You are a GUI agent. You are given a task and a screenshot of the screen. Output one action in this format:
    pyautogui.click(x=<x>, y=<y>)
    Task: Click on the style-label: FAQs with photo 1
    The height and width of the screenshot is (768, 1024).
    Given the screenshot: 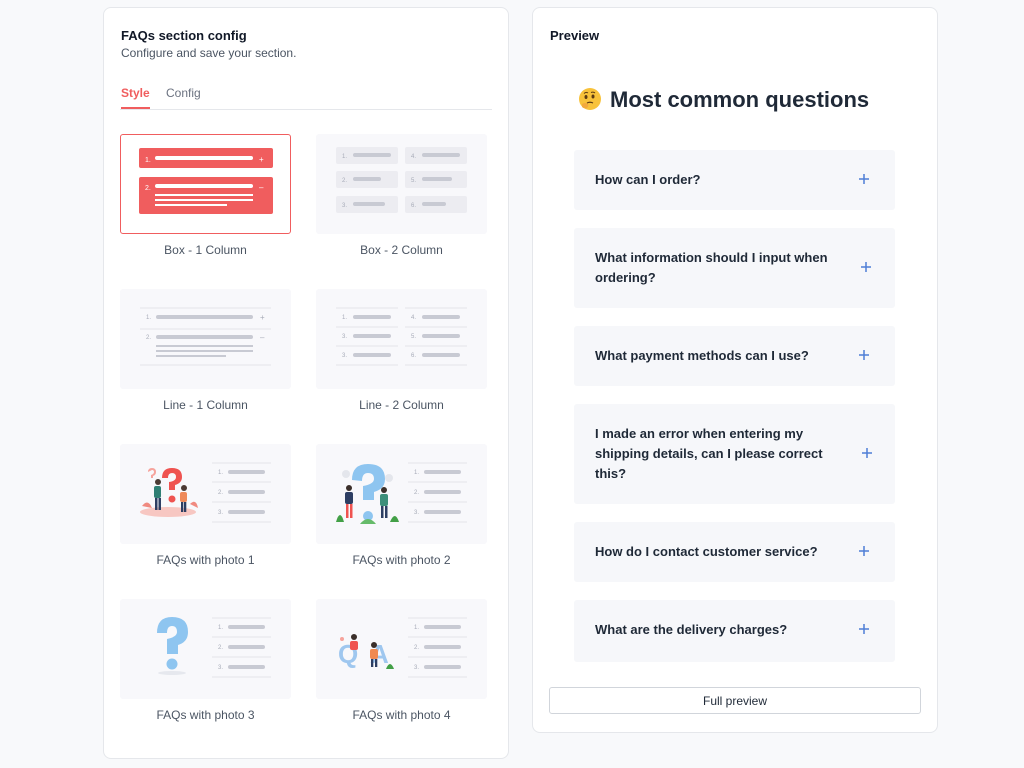 What is the action you would take?
    pyautogui.click(x=205, y=560)
    